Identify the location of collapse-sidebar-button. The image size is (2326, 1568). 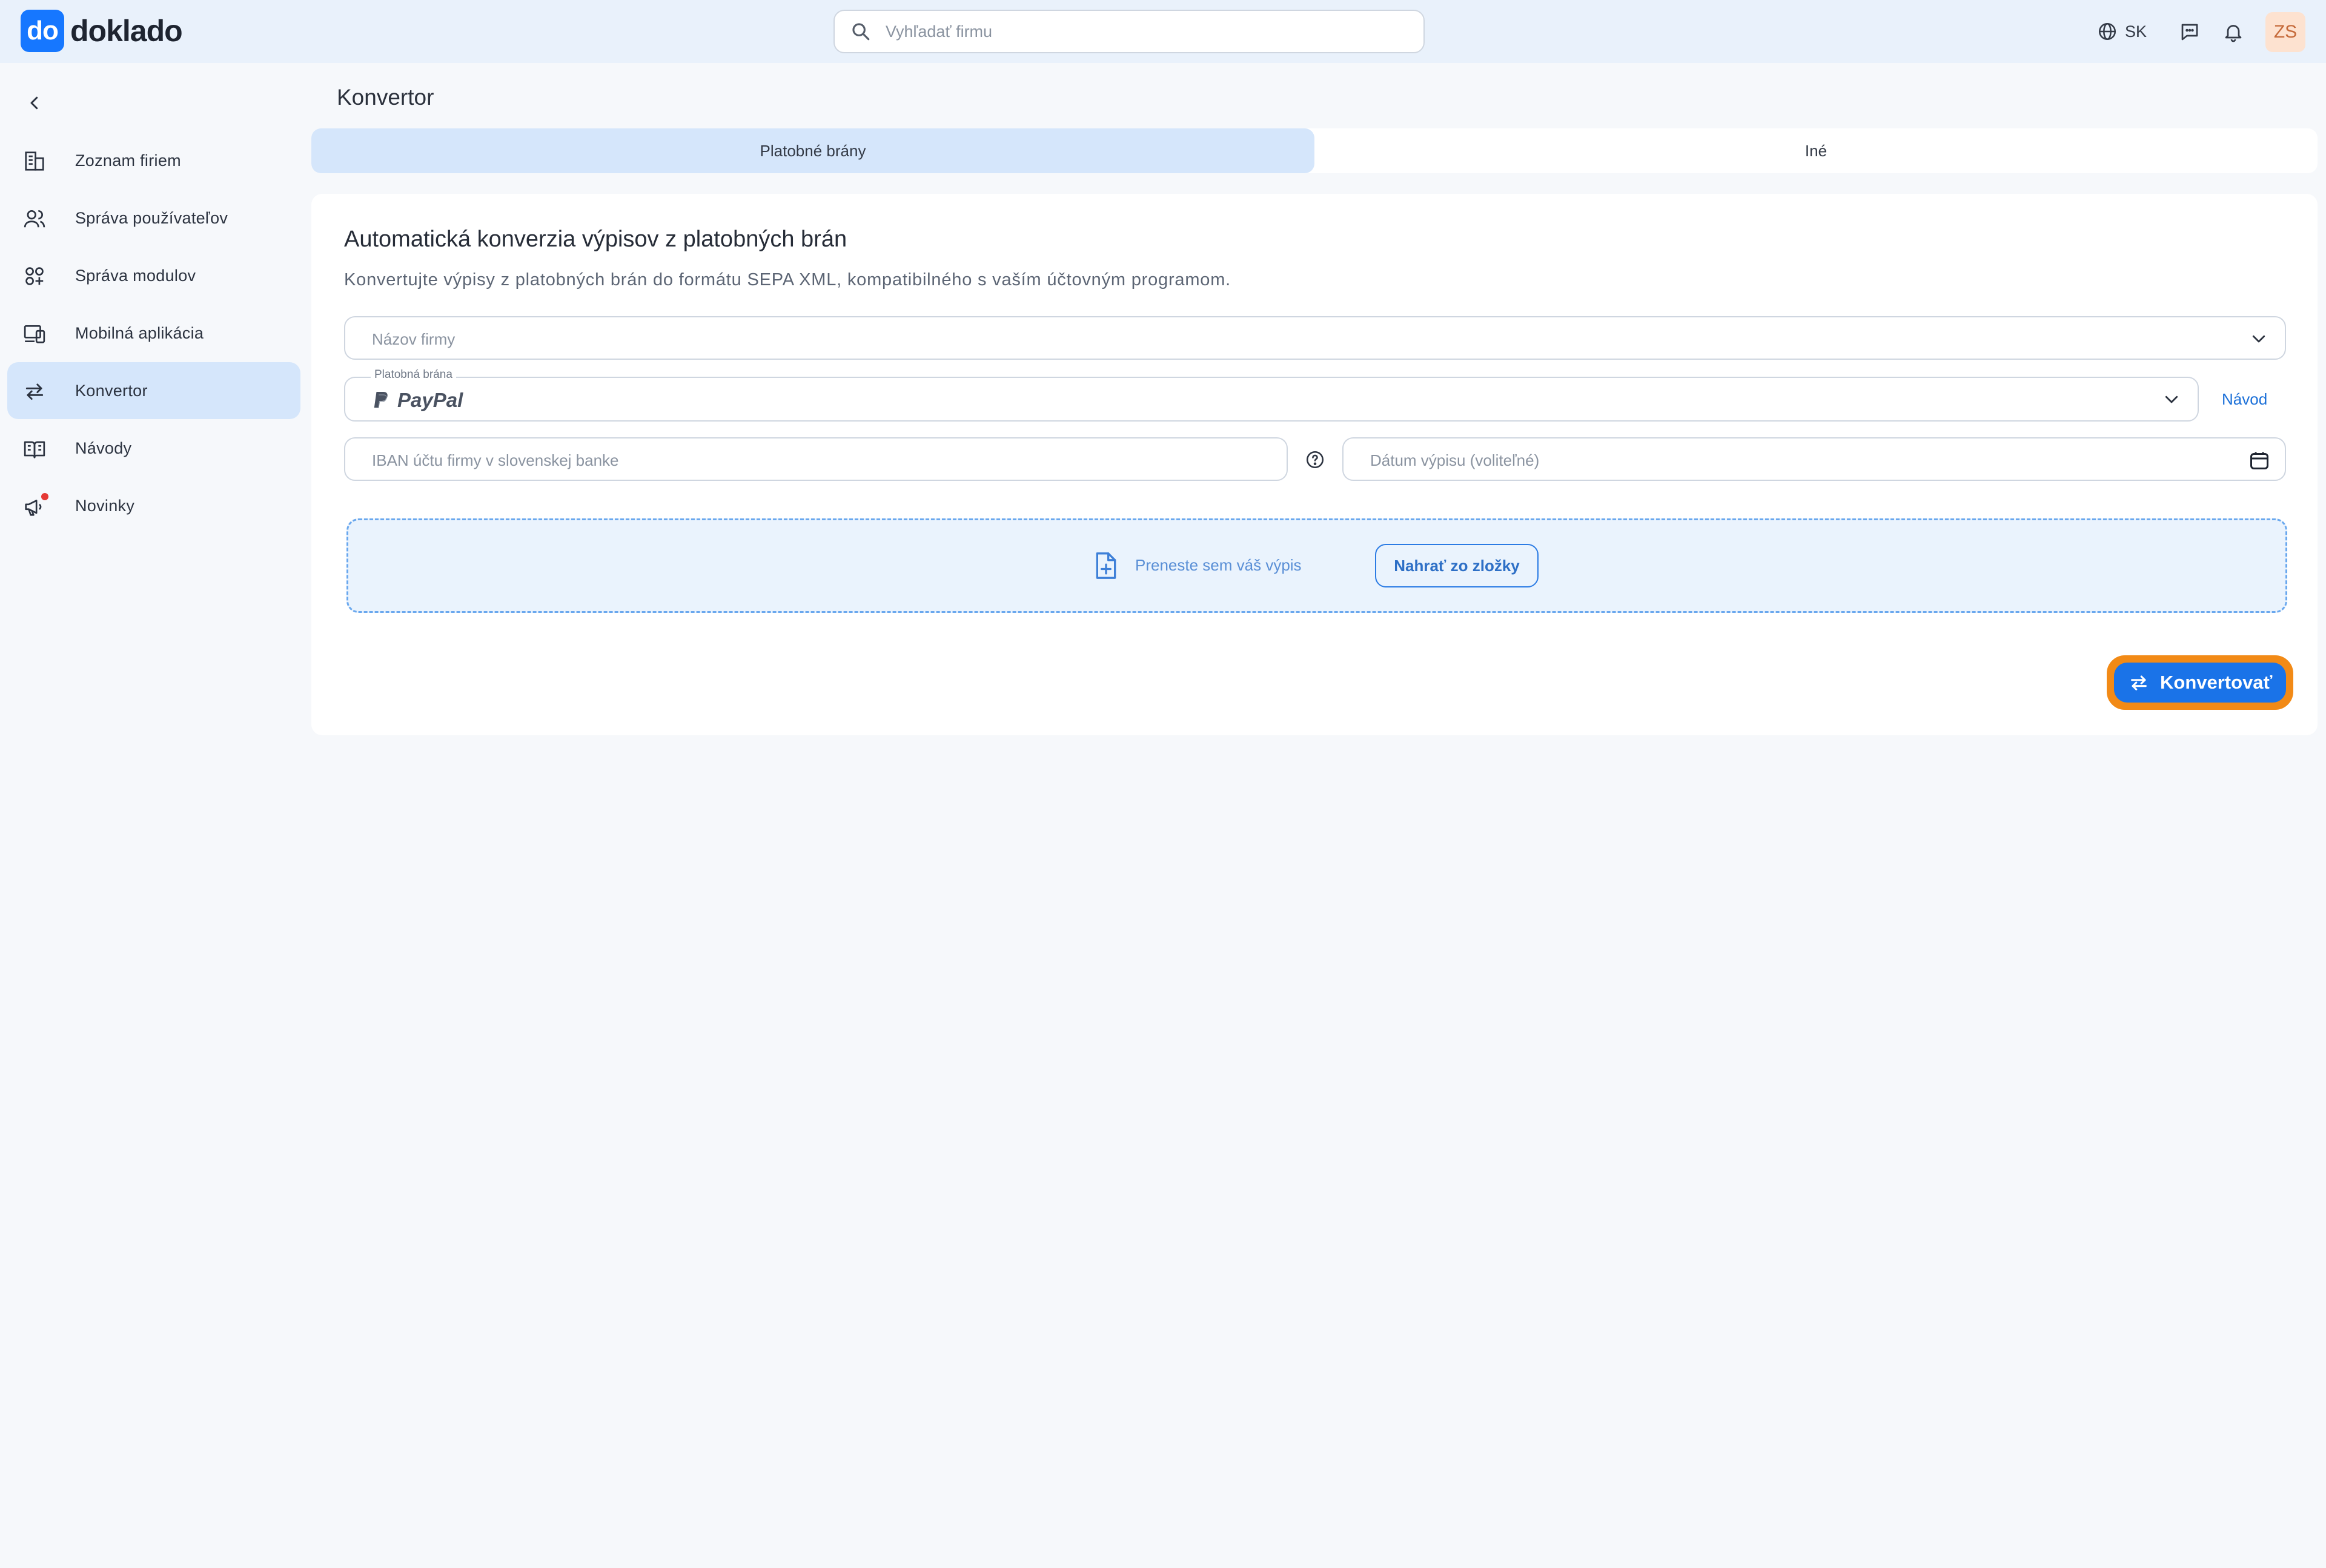
(34, 103).